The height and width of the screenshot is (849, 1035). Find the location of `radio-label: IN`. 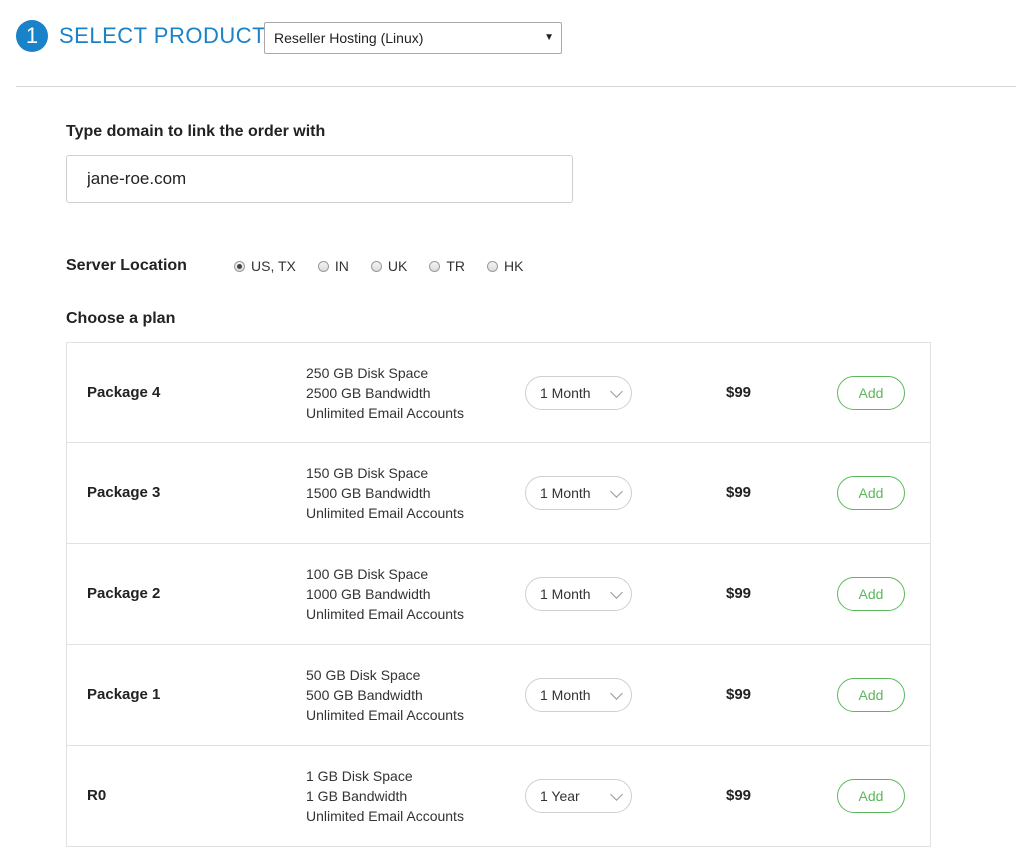

radio-label: IN is located at coordinates (341, 266).